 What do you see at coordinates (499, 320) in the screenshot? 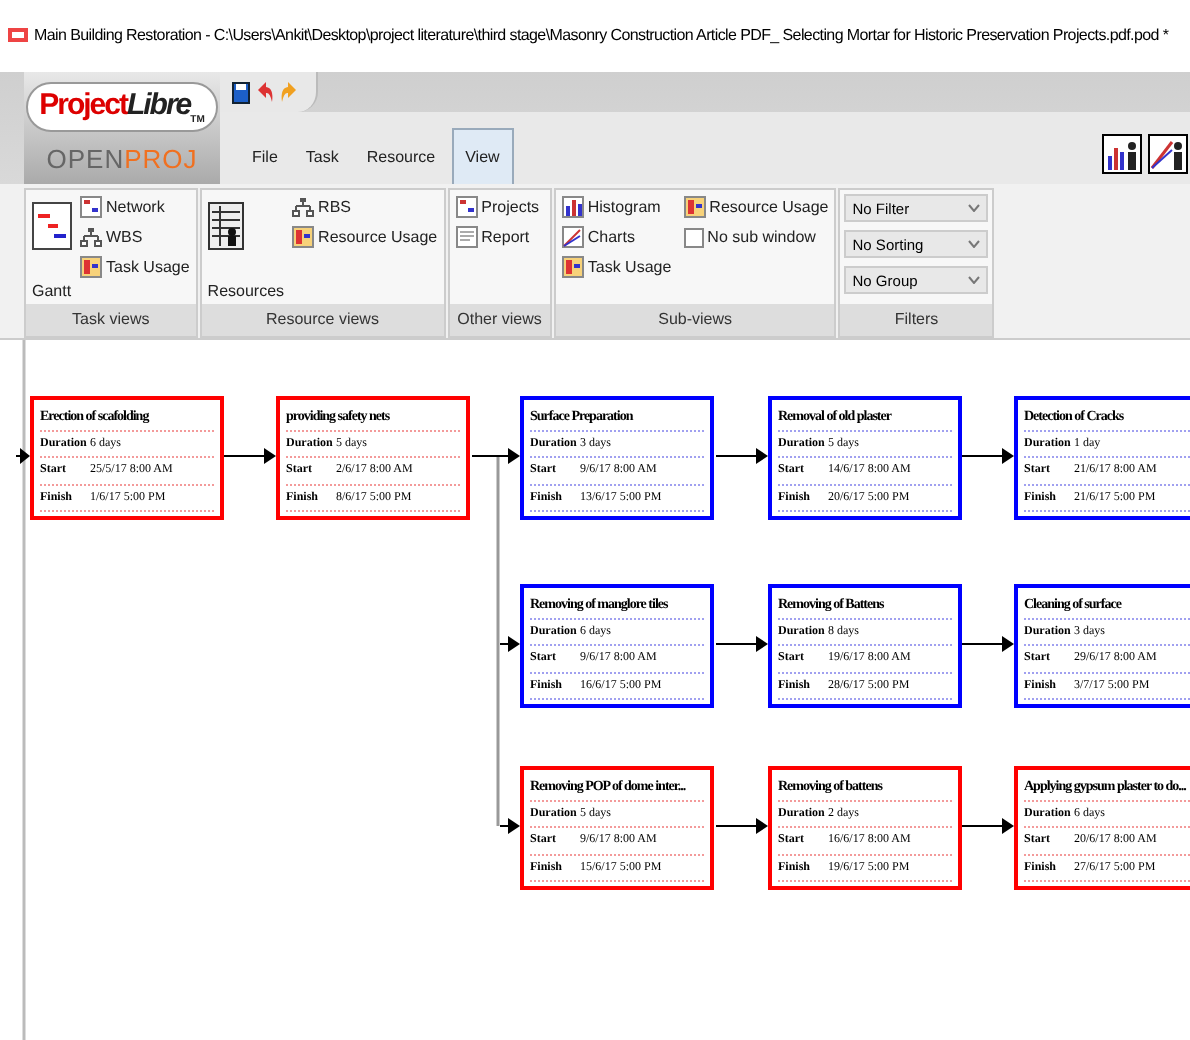
I see `group-label: Other views` at bounding box center [499, 320].